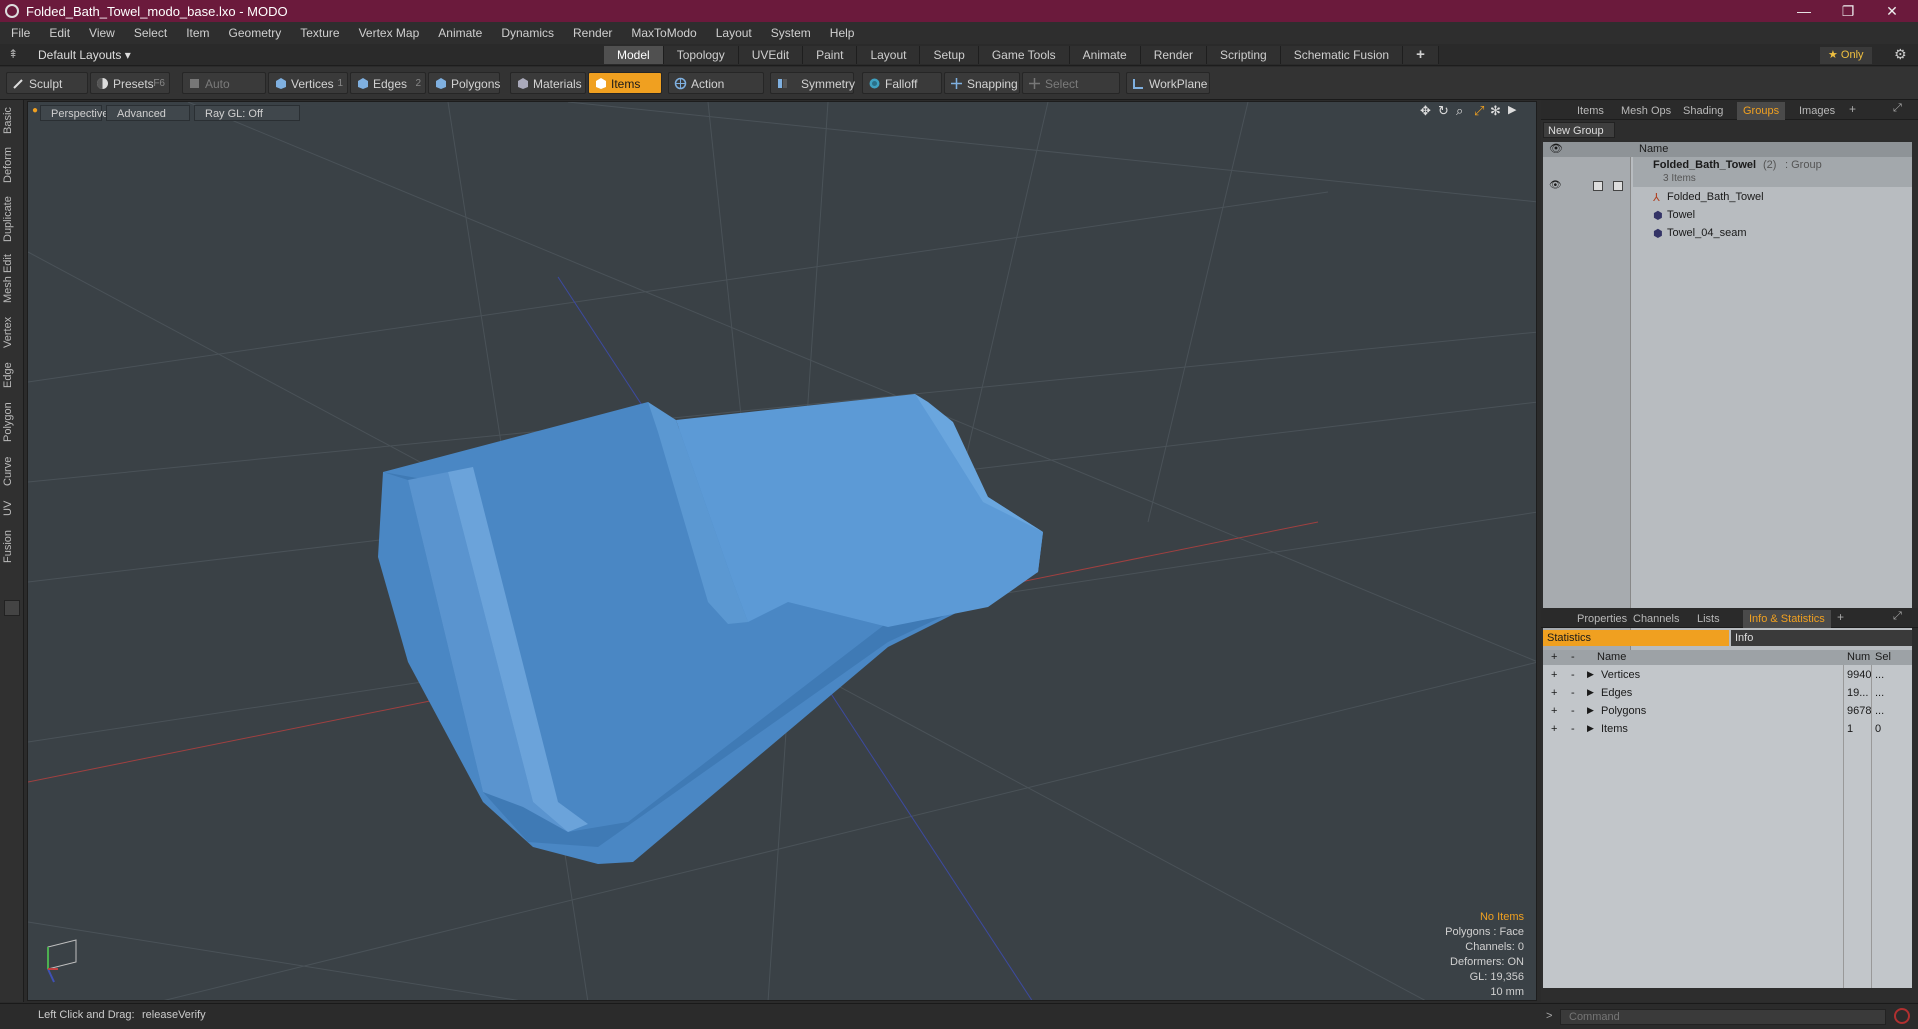 The width and height of the screenshot is (1918, 1029). What do you see at coordinates (1848, 11) in the screenshot?
I see `restore-icon: ❐` at bounding box center [1848, 11].